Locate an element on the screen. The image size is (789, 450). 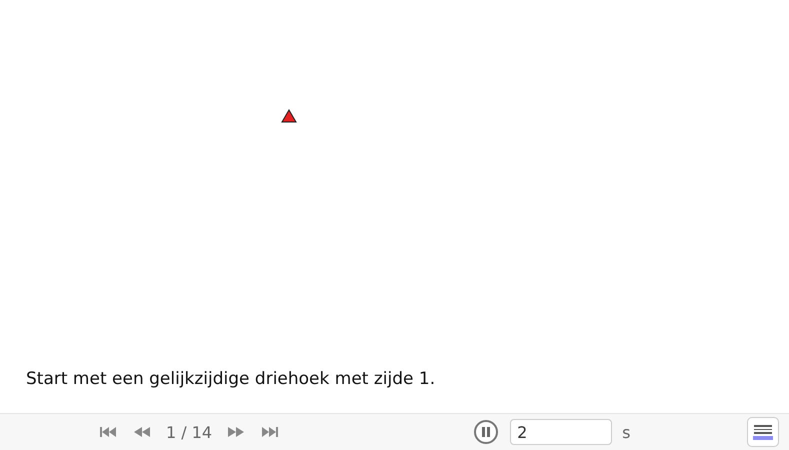
algebra-view-icon is located at coordinates (763, 432).